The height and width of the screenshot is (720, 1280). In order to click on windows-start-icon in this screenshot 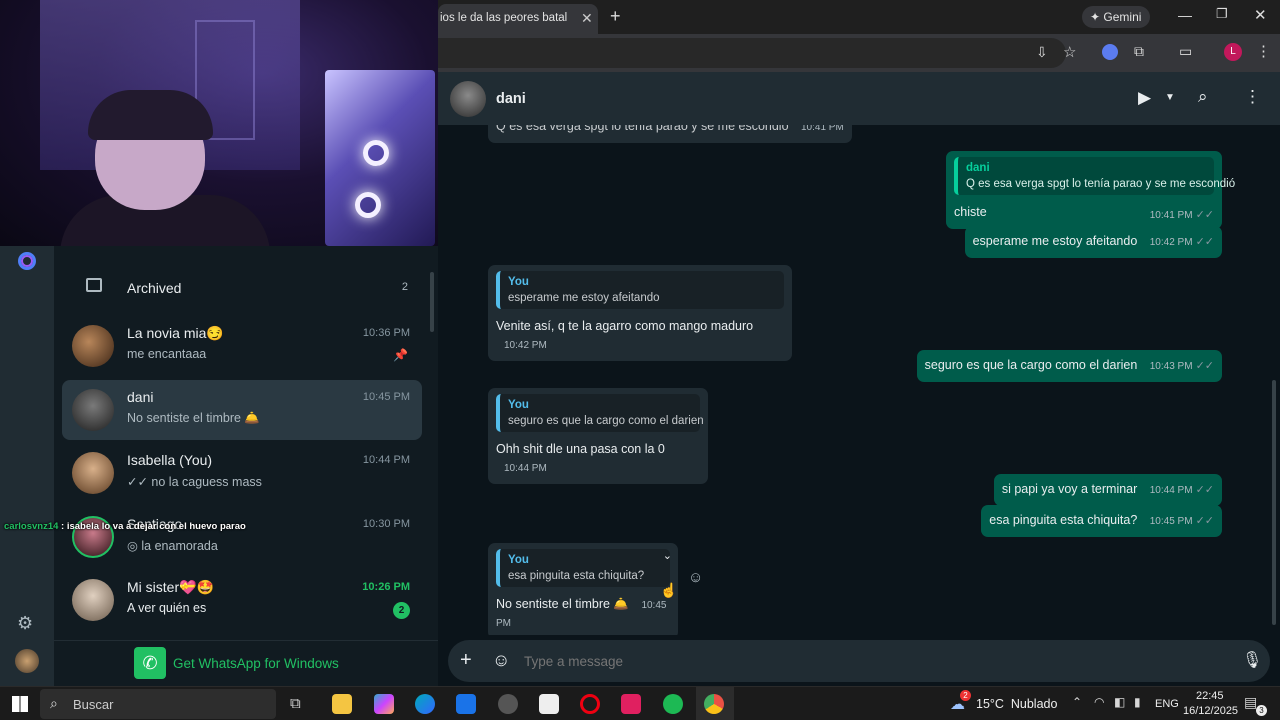, I will do `click(20, 704)`.